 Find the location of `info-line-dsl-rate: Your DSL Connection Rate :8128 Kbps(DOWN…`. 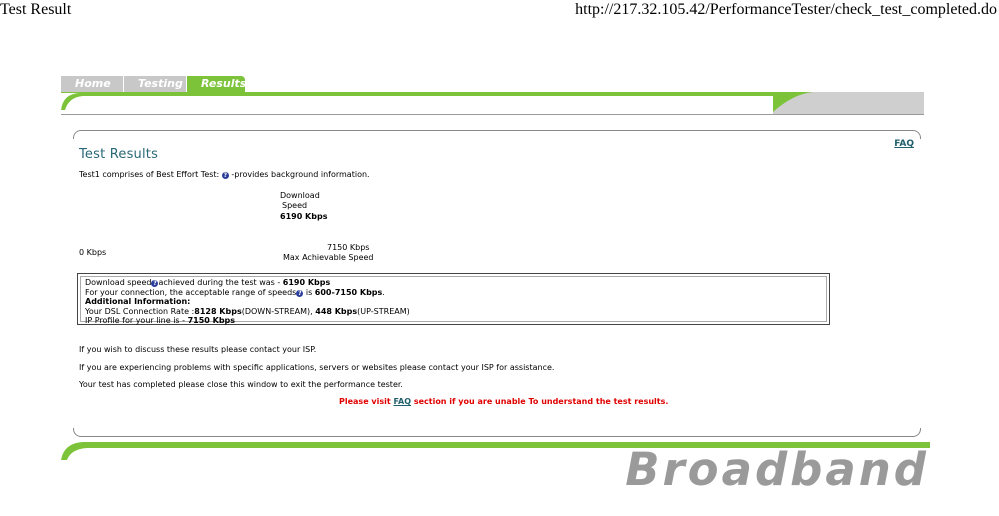

info-line-dsl-rate: Your DSL Connection Rate :8128 Kbps(DOWN… is located at coordinates (247, 311).